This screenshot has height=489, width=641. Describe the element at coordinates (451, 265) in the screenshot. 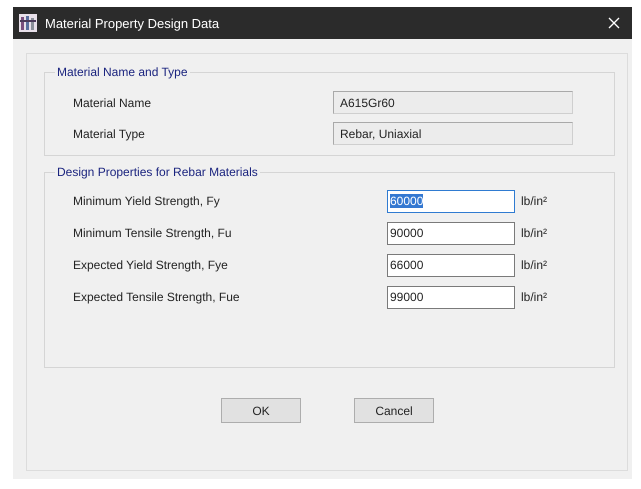

I see `input-field: 66000` at that location.